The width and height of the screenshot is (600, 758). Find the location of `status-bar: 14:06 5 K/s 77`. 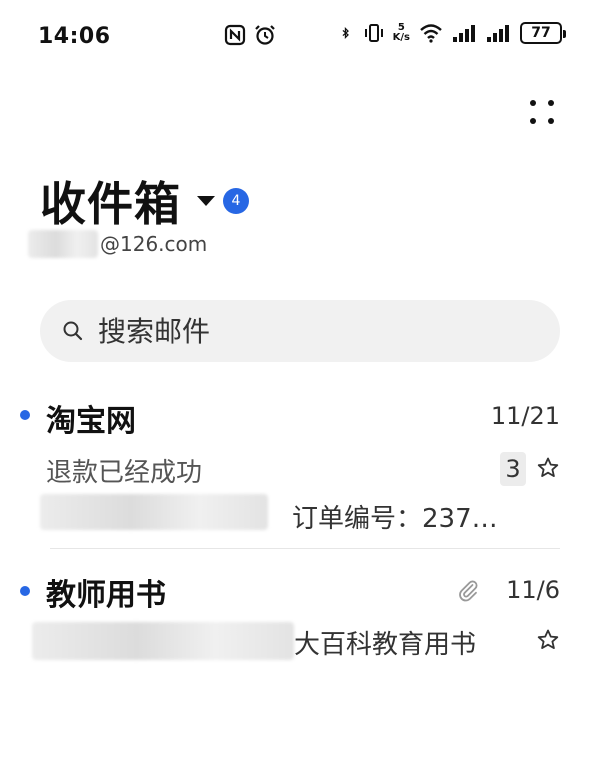

status-bar: 14:06 5 K/s 77 is located at coordinates (300, 38).